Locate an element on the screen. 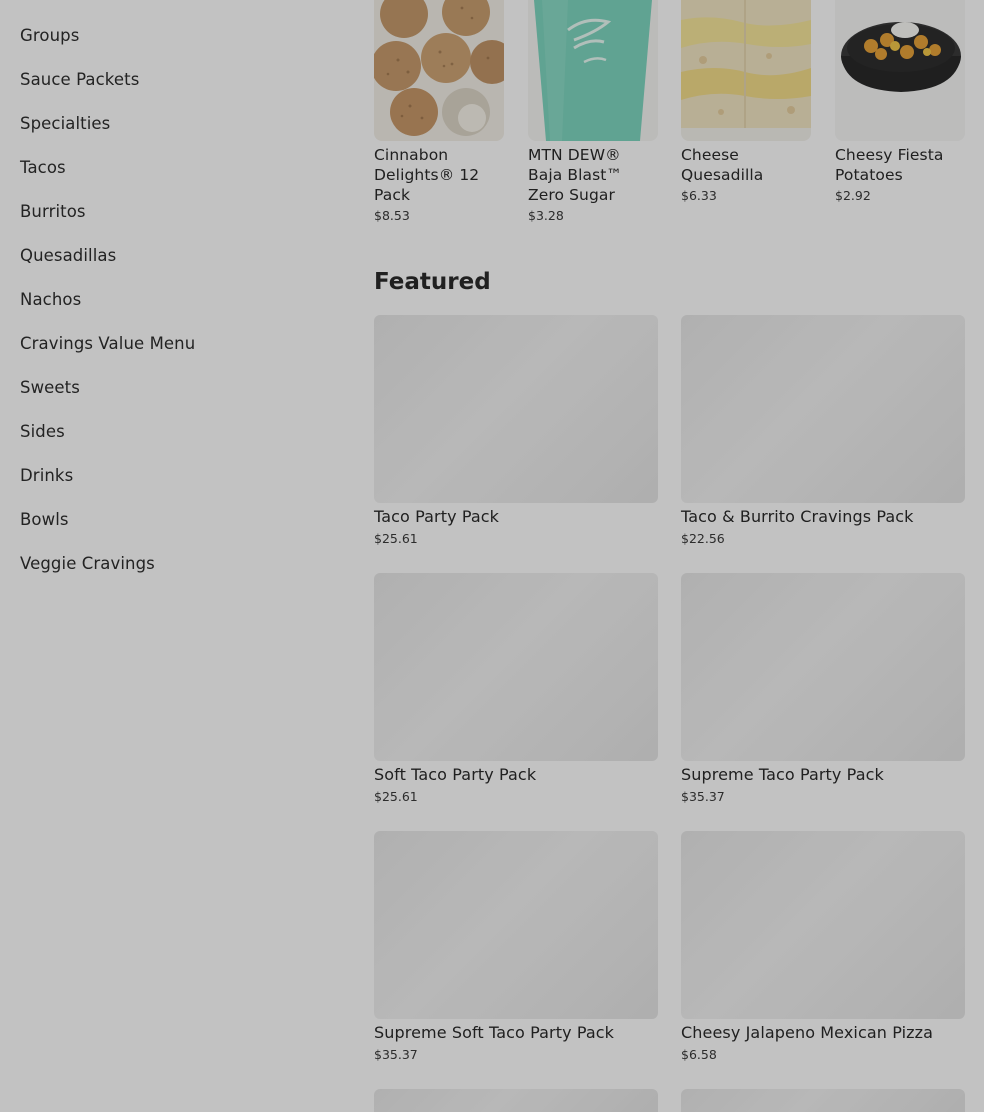  featured-card: Cheesy Jalapeno Mexican Pizza $6.58 is located at coordinates (823, 947).